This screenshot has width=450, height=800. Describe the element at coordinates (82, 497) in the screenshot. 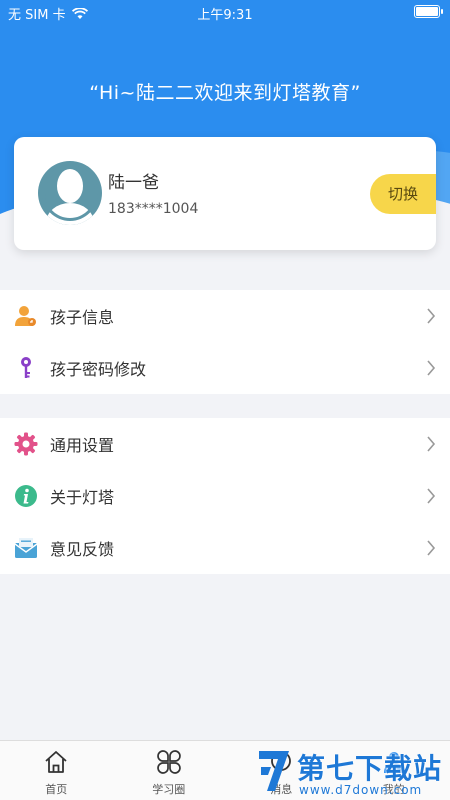

I see `menu-label-about: 关于灯塔` at that location.